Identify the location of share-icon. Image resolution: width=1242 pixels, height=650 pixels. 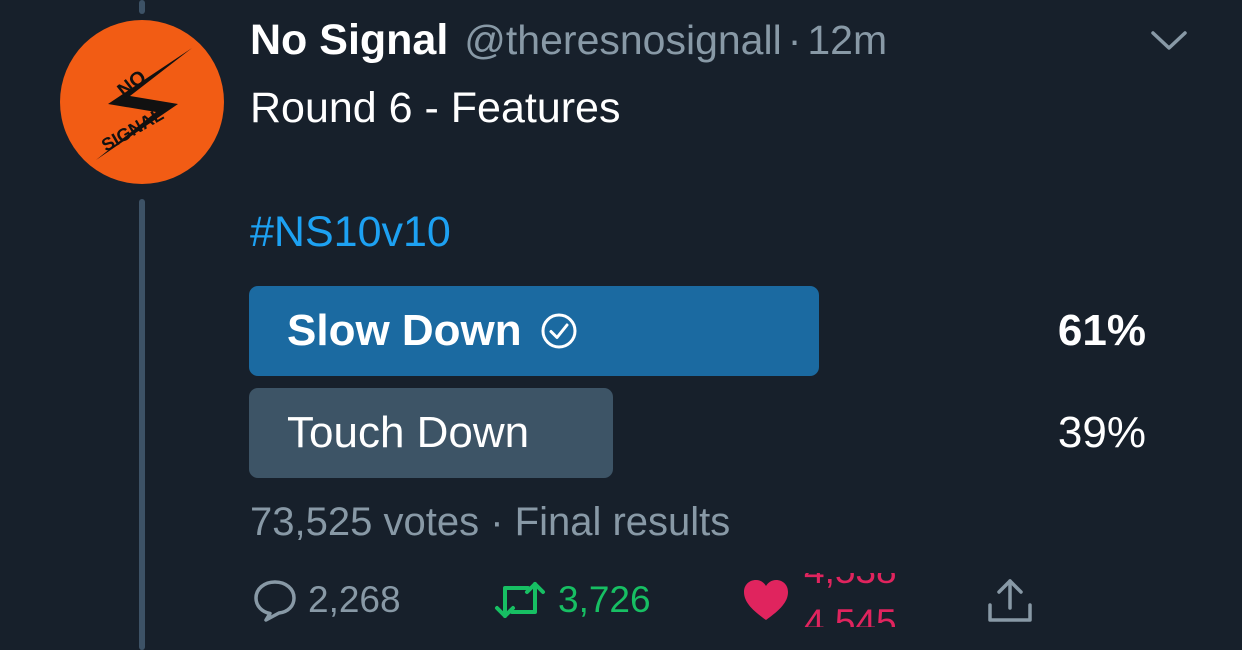
(1010, 600).